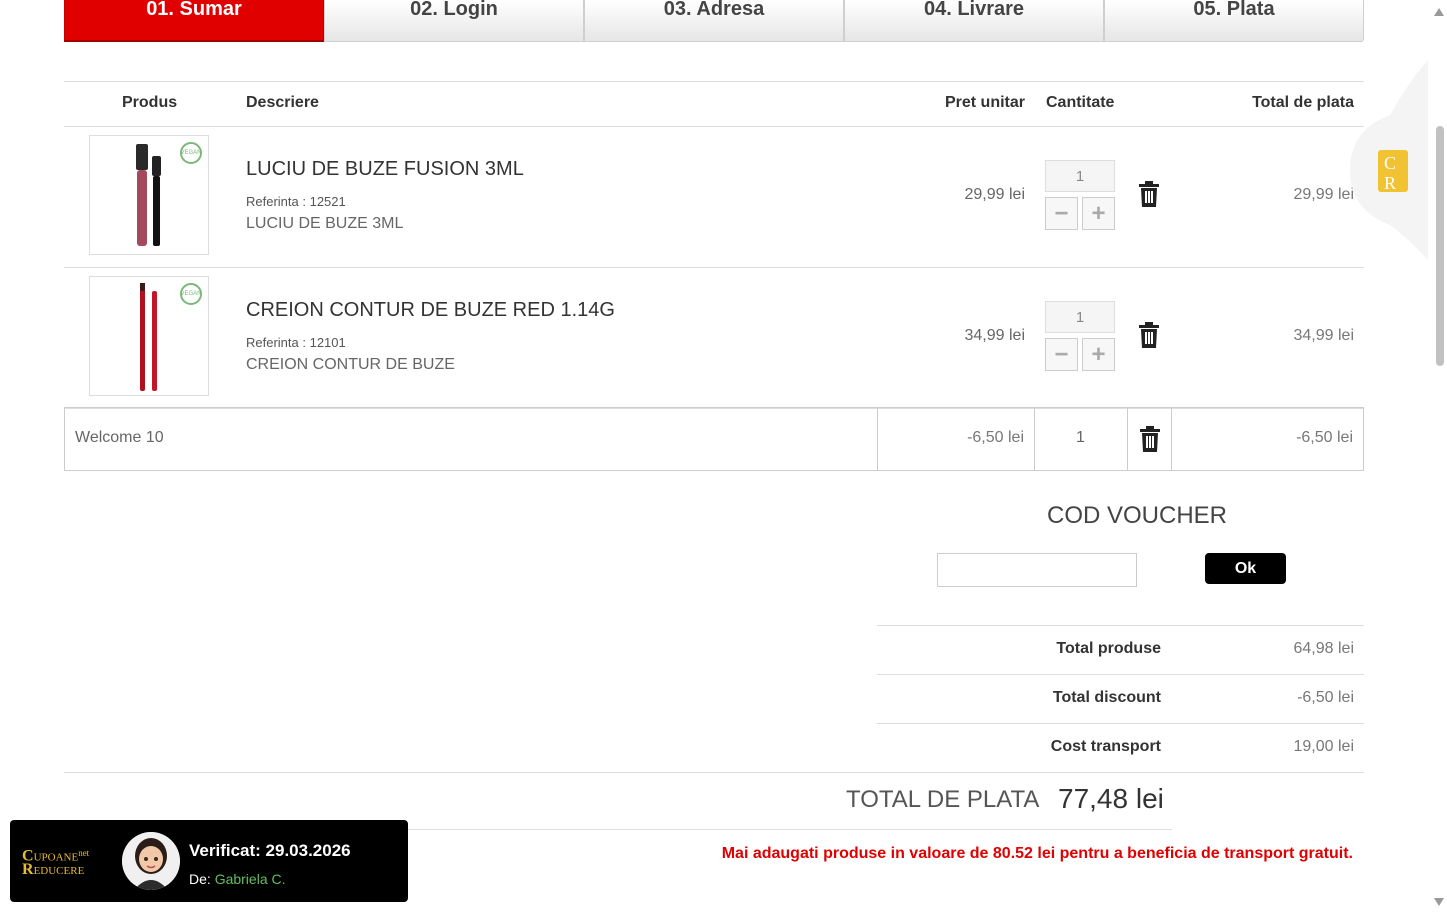  Describe the element at coordinates (385, 169) in the screenshot. I see `product-title: LUCIU DE BUZE FUSION 3ML` at that location.